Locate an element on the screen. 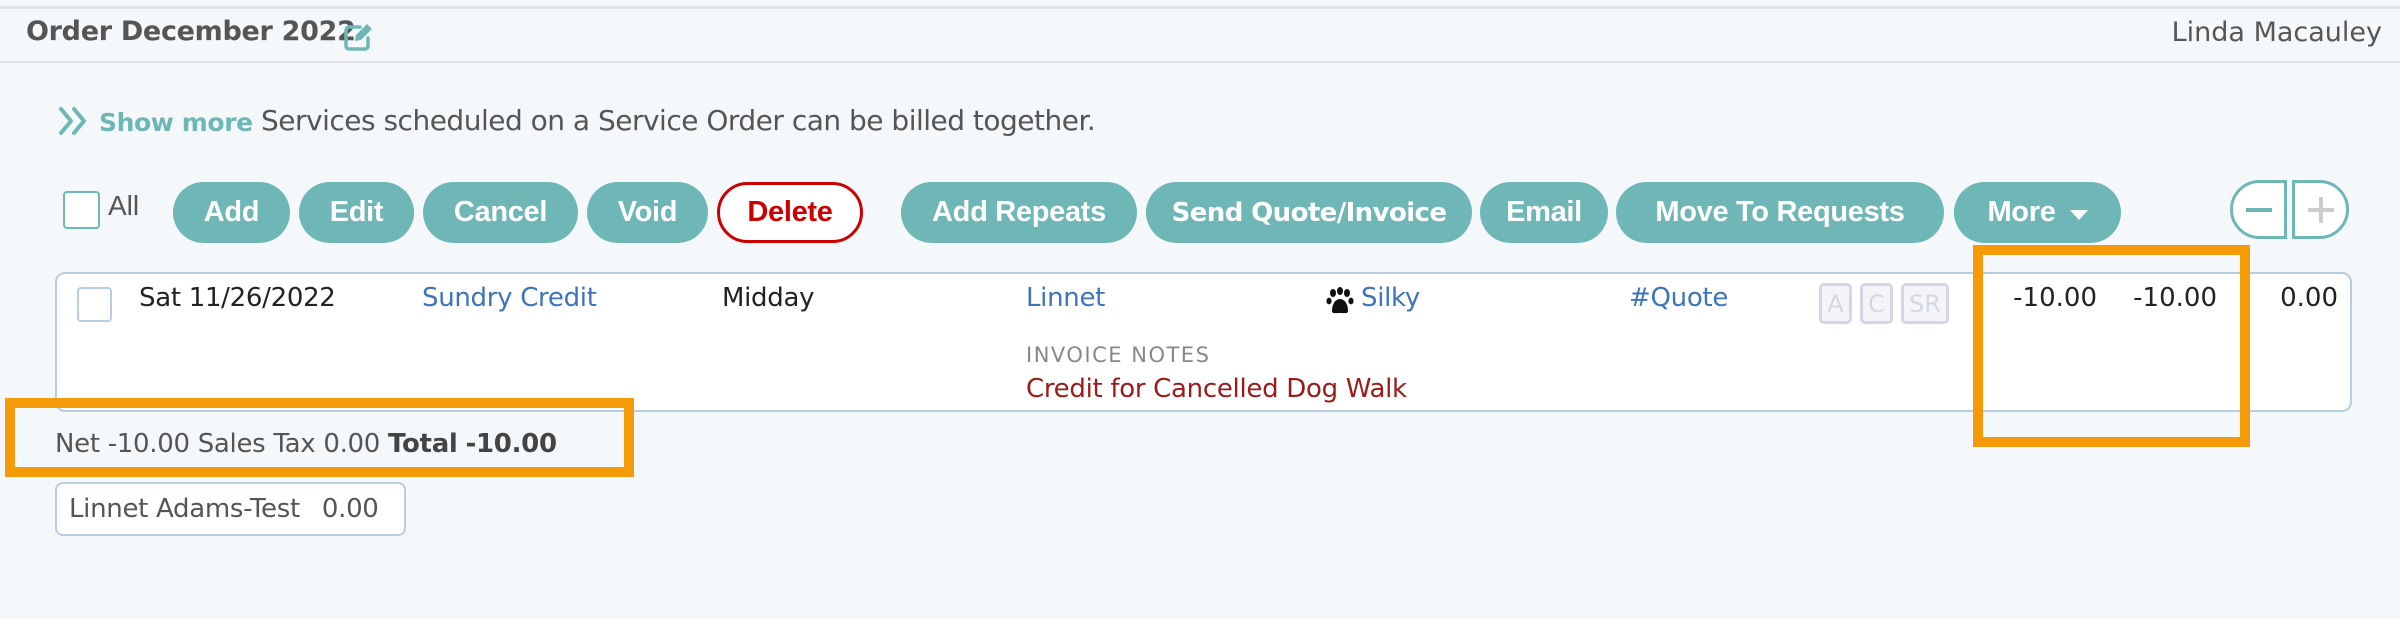 The width and height of the screenshot is (2400, 619). paw-icon is located at coordinates (1340, 301).